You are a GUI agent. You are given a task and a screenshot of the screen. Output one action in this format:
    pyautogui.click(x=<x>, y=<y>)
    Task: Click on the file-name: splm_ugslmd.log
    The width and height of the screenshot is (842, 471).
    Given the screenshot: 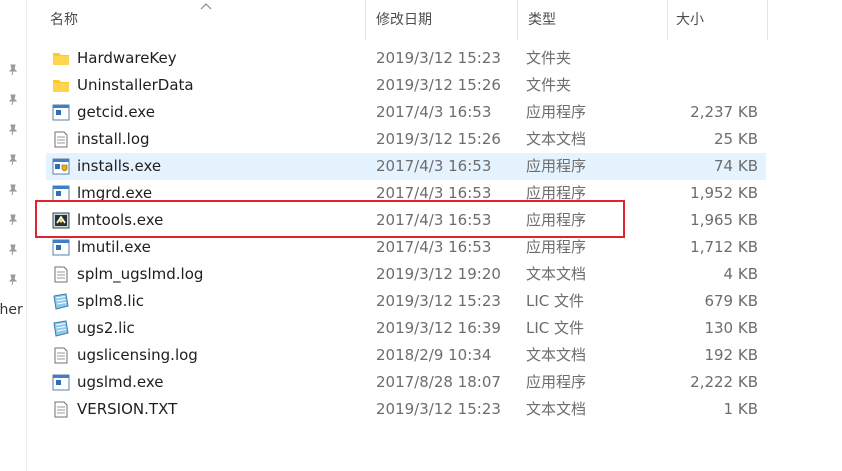 What is the action you would take?
    pyautogui.click(x=140, y=274)
    